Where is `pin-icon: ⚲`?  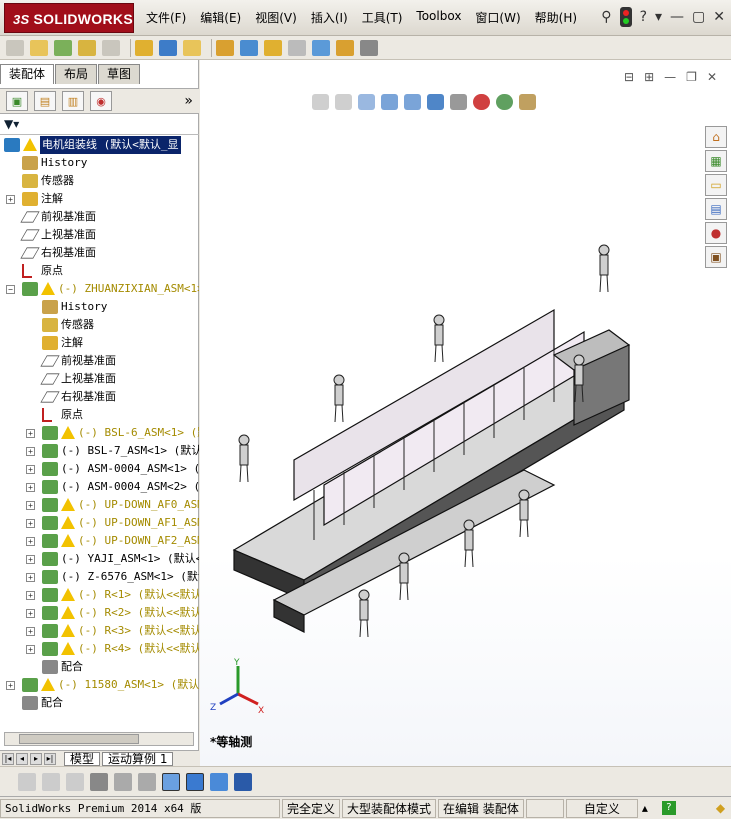 pin-icon: ⚲ is located at coordinates (606, 17).